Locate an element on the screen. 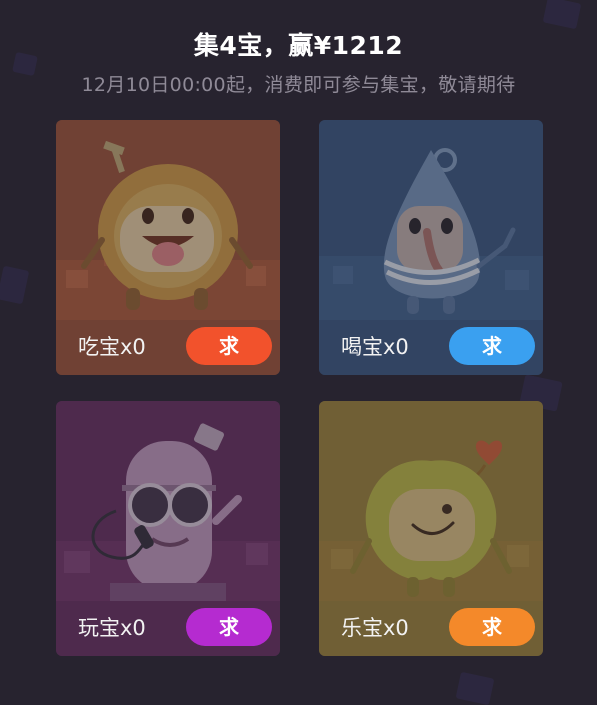 The image size is (597, 705). card-count-label: 喝宝x0 is located at coordinates (375, 347).